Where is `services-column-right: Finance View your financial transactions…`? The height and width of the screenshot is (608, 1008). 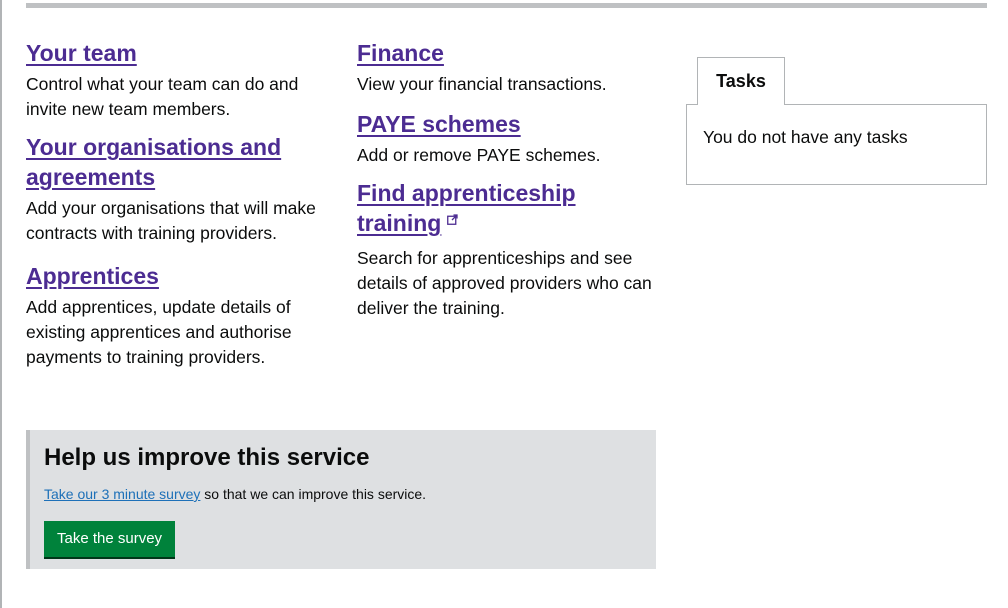
services-column-right: Finance View your financial transactions… is located at coordinates (507, 179).